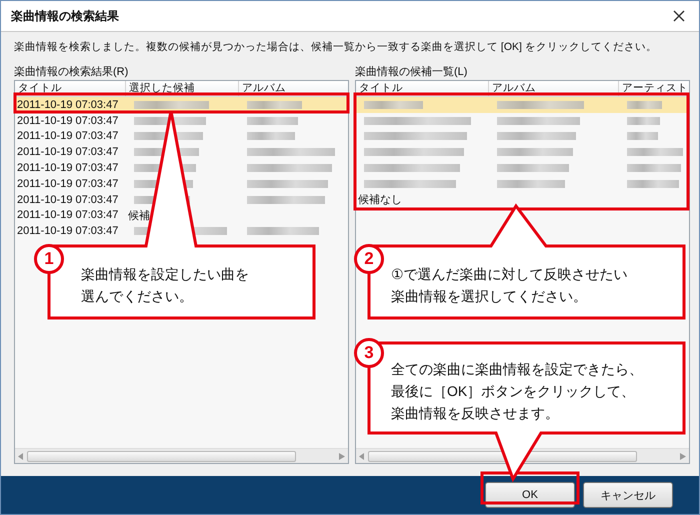 The height and width of the screenshot is (515, 700). Describe the element at coordinates (411, 72) in the screenshot. I see `list-label: 楽曲情報の候補一覧(L)` at that location.